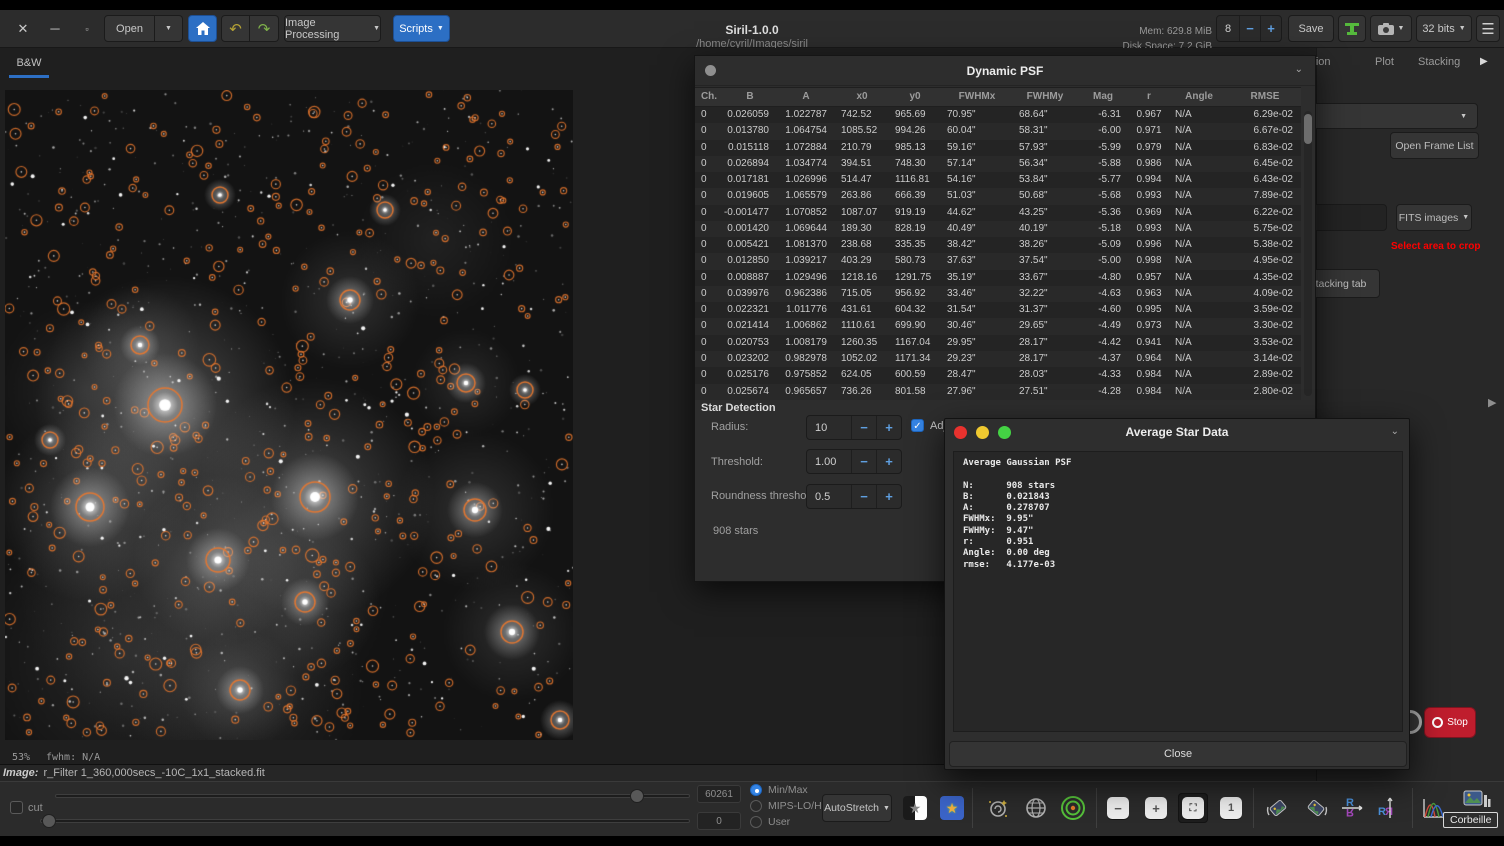 This screenshot has height=846, width=1504. What do you see at coordinates (1005, 71) in the screenshot?
I see `psf-dialog-titlebar: Dynamic PSF ⌄` at bounding box center [1005, 71].